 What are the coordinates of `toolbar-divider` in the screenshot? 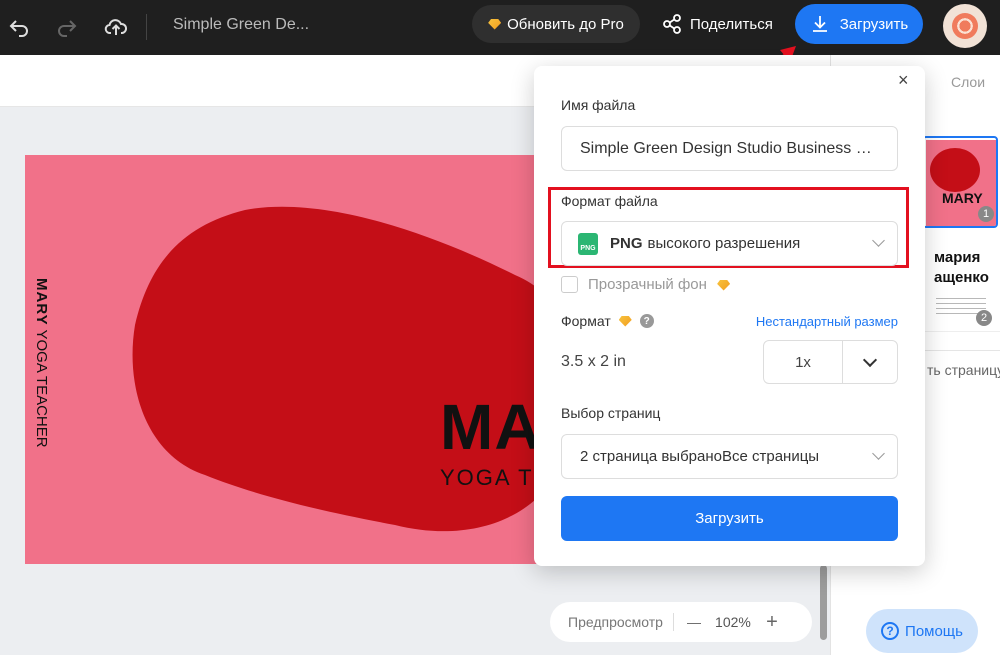 It's located at (146, 27).